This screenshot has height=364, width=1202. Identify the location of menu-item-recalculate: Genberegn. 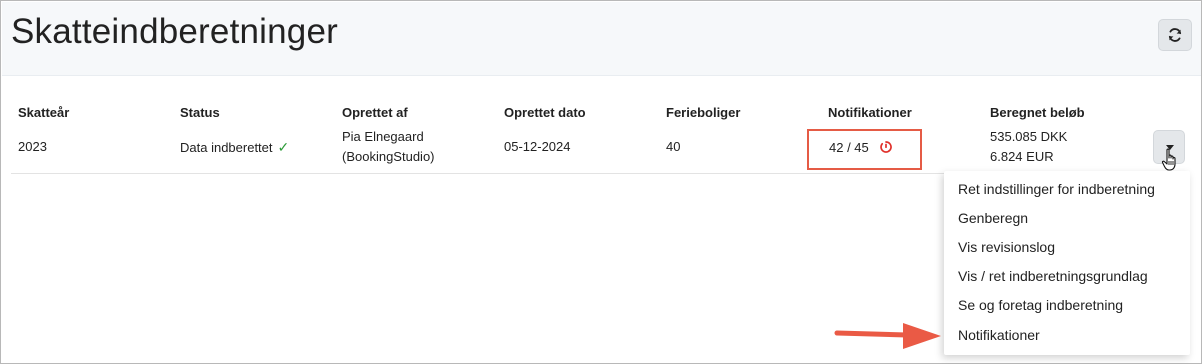
(993, 218).